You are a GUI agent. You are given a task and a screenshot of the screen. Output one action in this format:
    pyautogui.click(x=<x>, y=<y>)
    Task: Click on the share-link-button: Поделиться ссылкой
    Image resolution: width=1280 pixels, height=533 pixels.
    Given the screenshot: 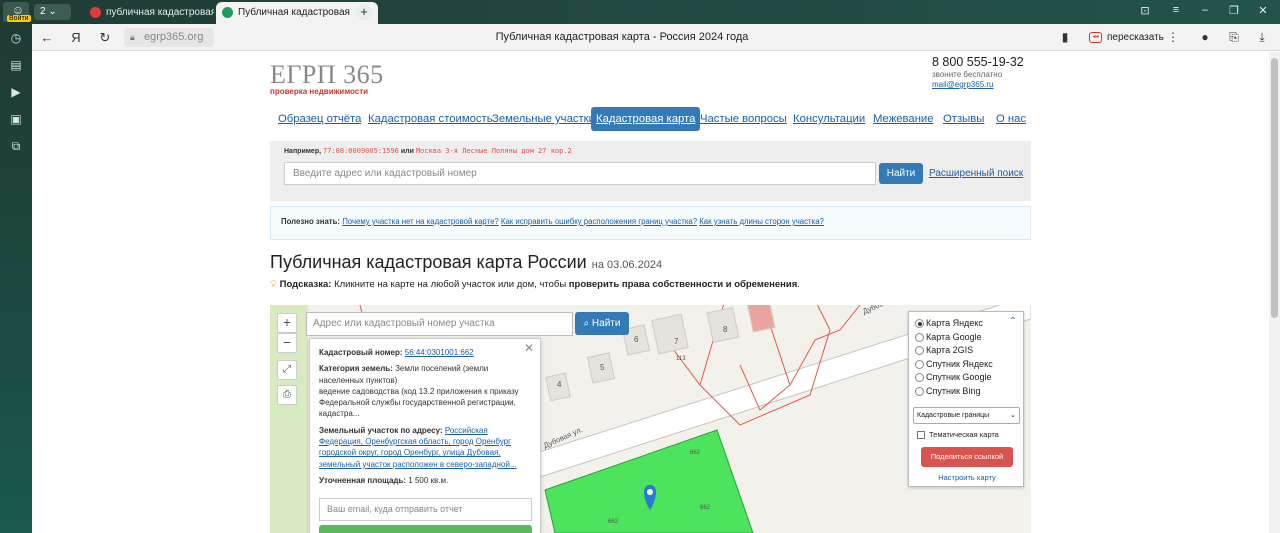 What is the action you would take?
    pyautogui.click(x=967, y=457)
    